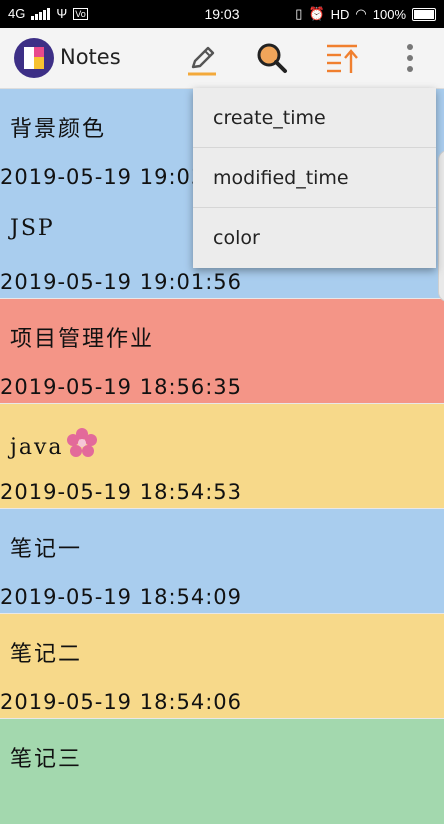 The height and width of the screenshot is (824, 444). Describe the element at coordinates (389, 14) in the screenshot. I see `battery-text: 100%` at that location.